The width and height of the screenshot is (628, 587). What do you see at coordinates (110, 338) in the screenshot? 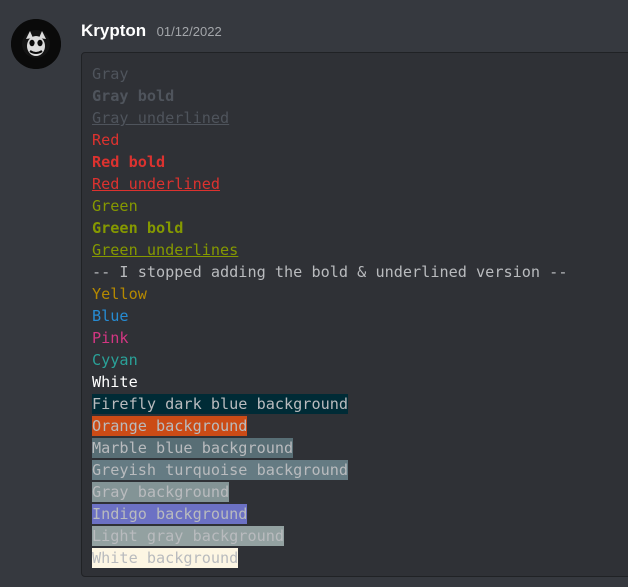
I see `code-line-text: Pink` at bounding box center [110, 338].